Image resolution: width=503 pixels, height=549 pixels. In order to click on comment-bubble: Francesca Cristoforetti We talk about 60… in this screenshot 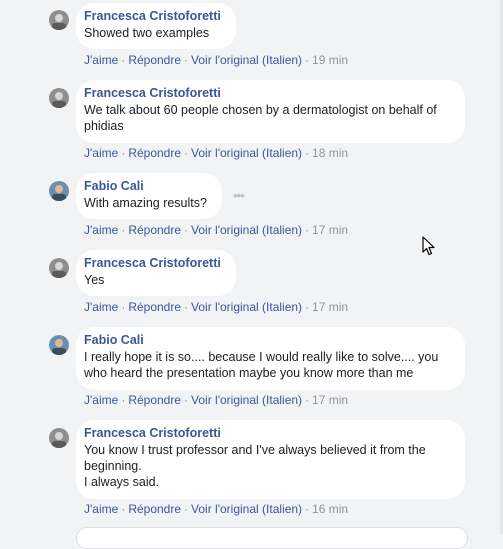, I will do `click(270, 111)`.